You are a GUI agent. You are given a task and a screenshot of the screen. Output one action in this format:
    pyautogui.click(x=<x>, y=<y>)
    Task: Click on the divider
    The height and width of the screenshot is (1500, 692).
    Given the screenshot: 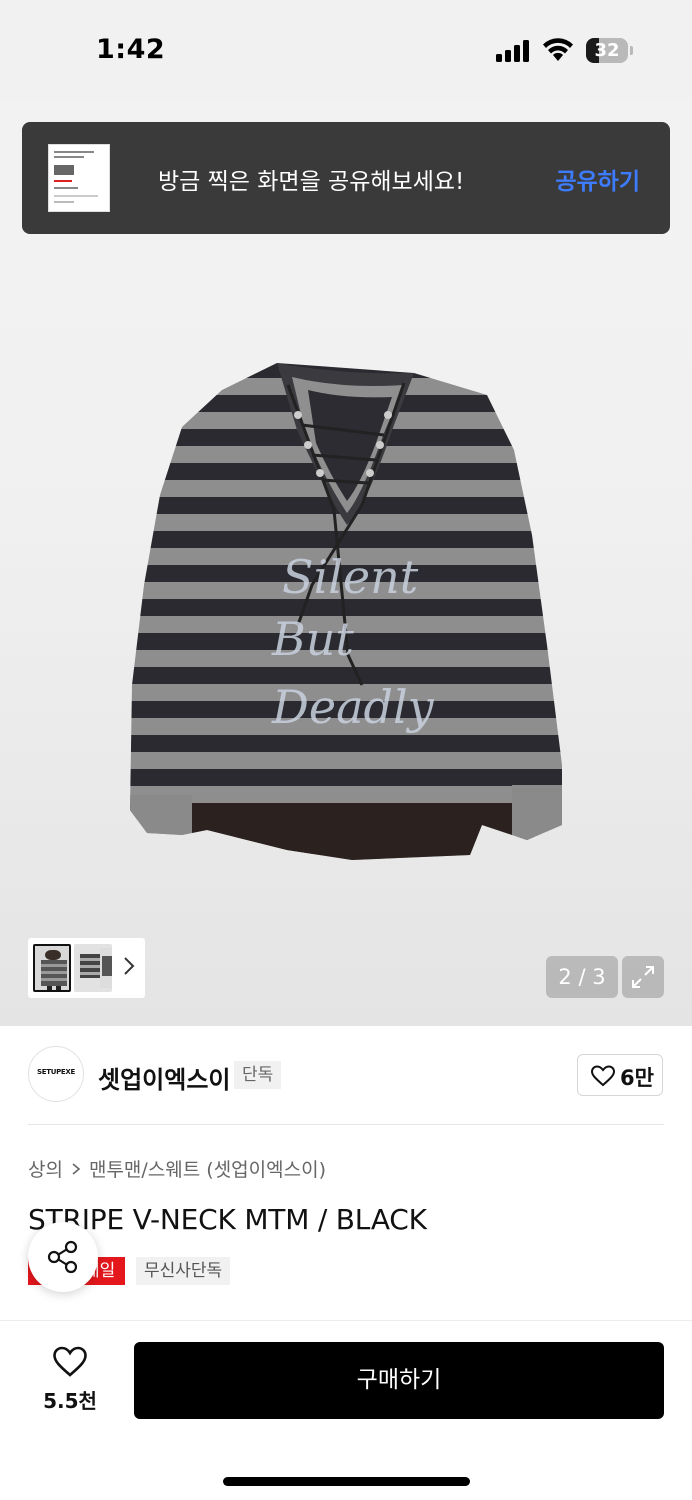 What is the action you would take?
    pyautogui.click(x=346, y=1124)
    